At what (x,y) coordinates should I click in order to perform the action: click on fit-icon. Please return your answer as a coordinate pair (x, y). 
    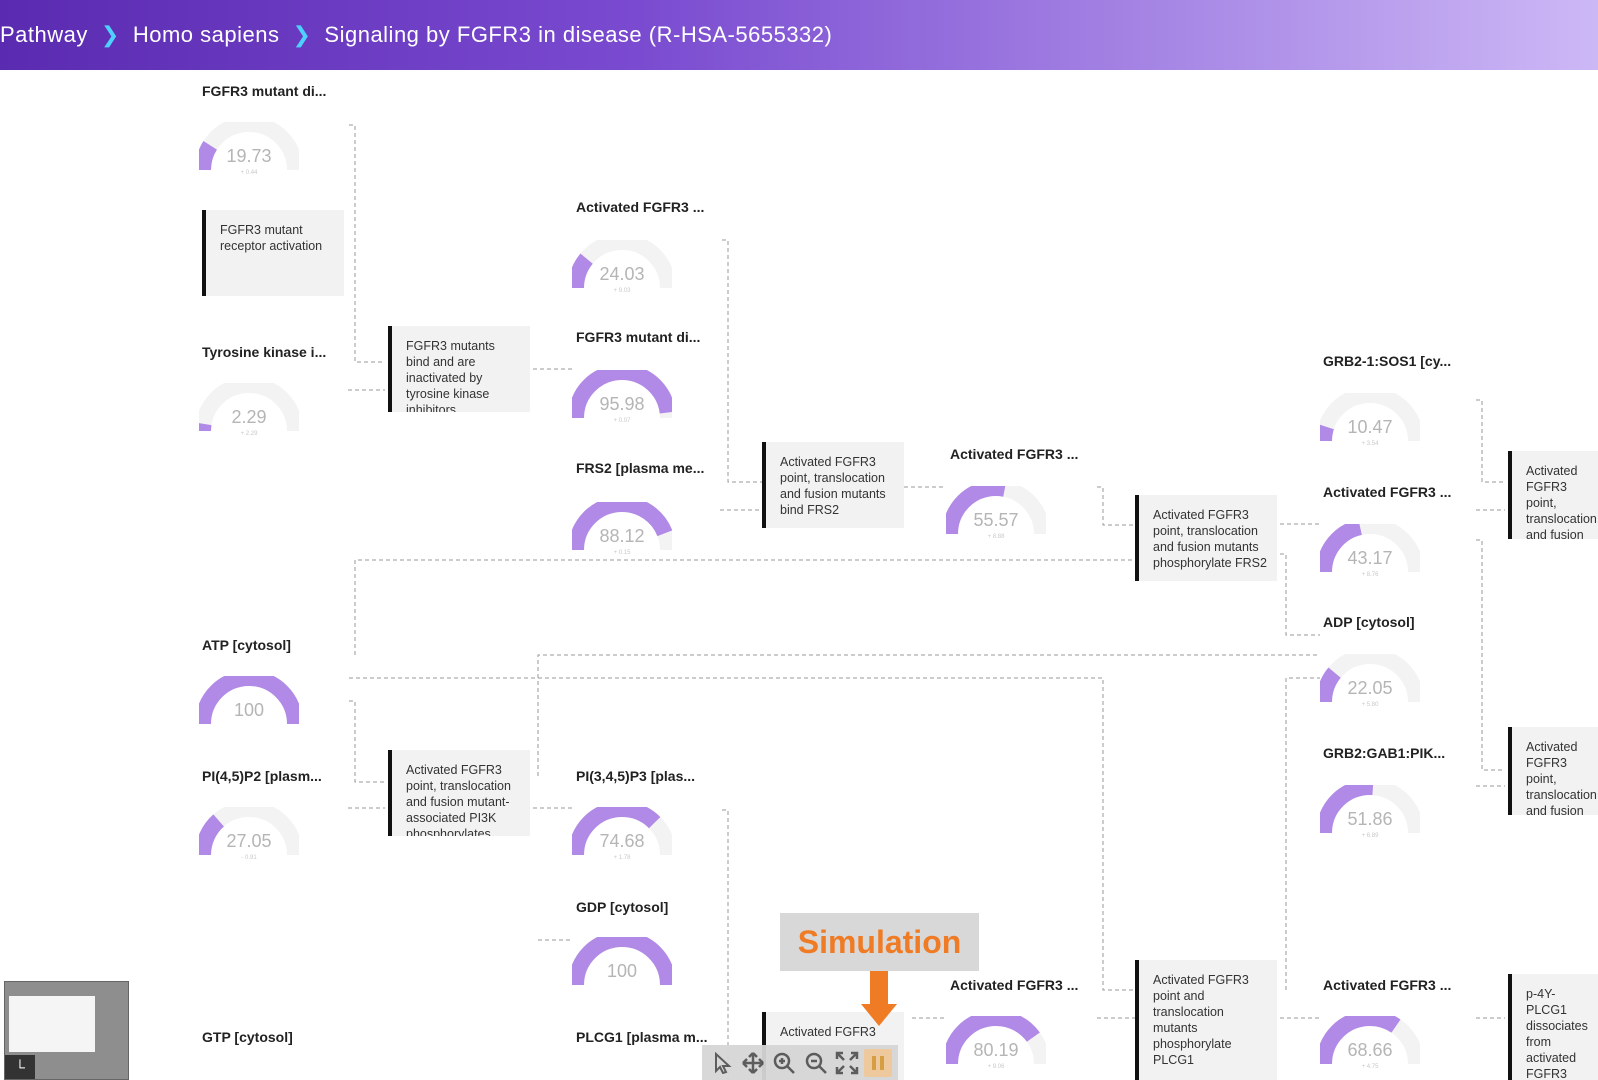
    Looking at the image, I should click on (847, 1063).